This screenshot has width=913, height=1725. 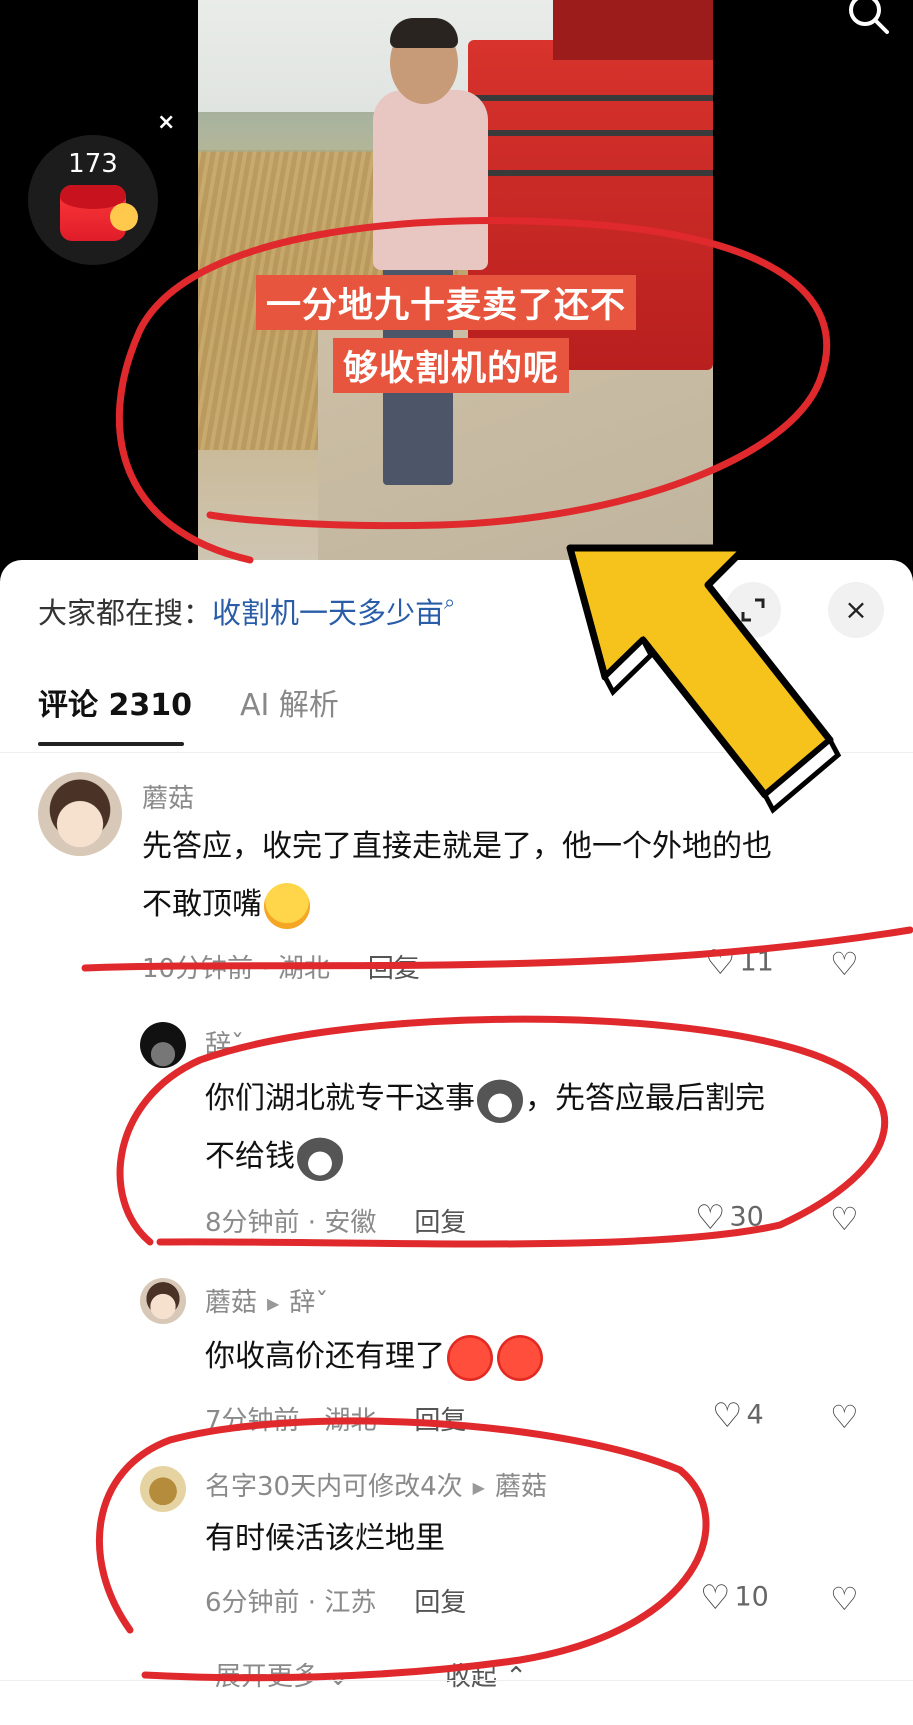 I want to click on comment-username: 蘑菇, so click(x=168, y=796).